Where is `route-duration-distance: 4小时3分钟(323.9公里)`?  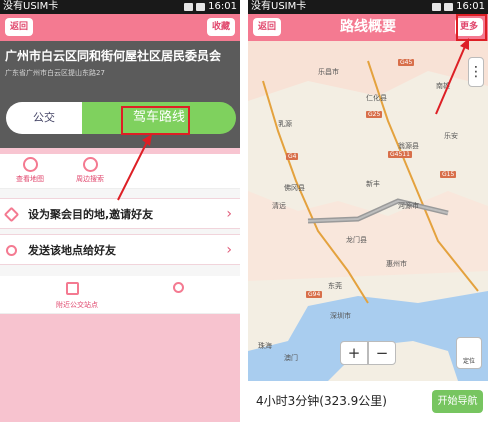
route-duration-distance: 4小时3分钟(323.9公里) is located at coordinates (321, 401).